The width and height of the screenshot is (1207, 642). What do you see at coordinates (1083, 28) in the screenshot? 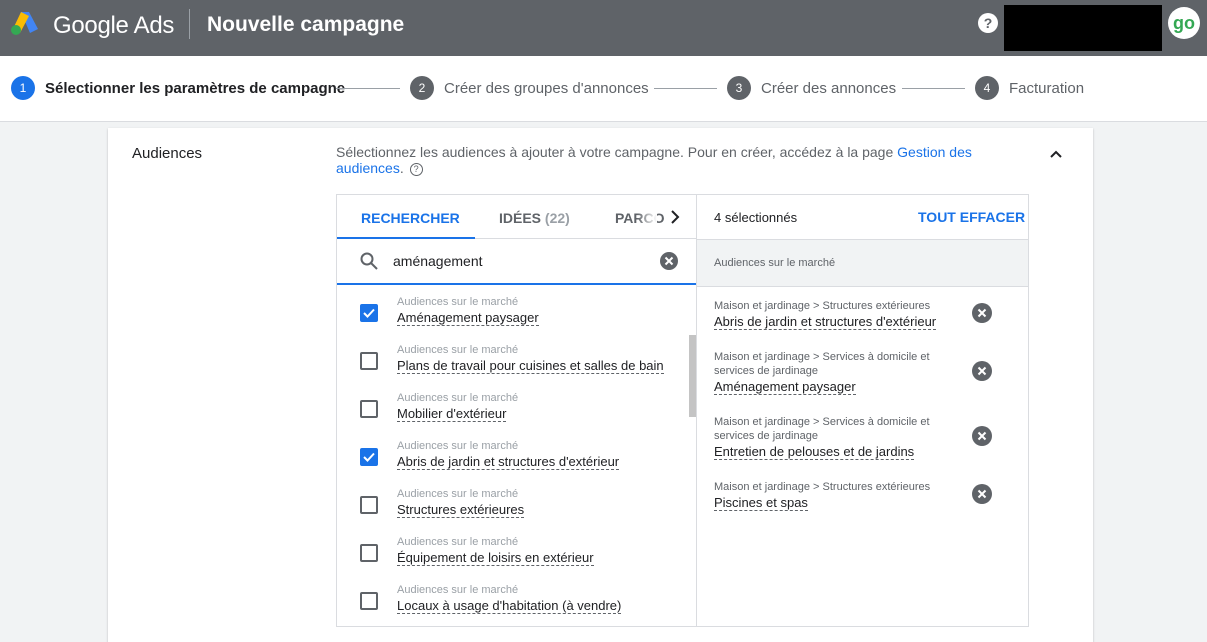
I see `account-info` at bounding box center [1083, 28].